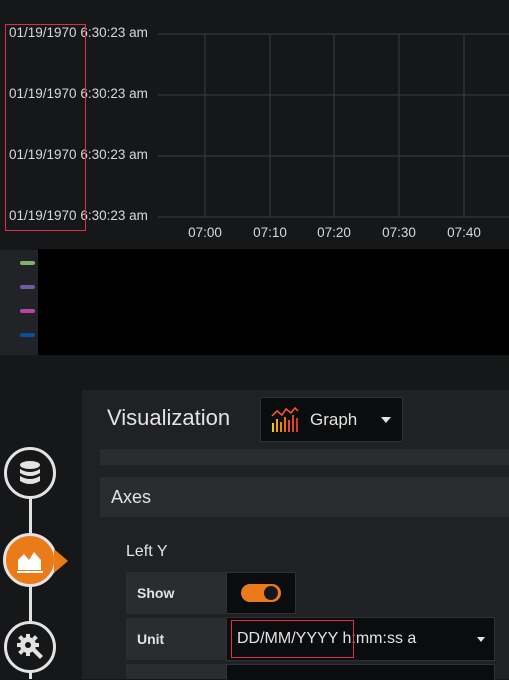 This screenshot has width=509, height=680. What do you see at coordinates (205, 232) in the screenshot?
I see `x-axis-tick-label: 07:00` at bounding box center [205, 232].